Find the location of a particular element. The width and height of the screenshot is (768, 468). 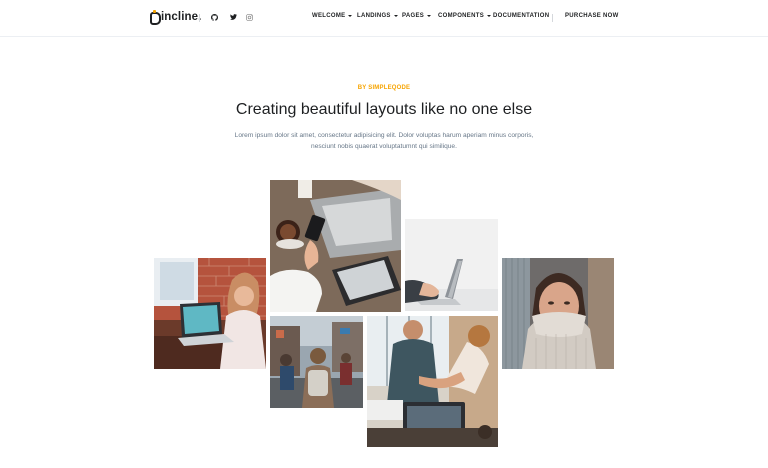

nav-label: PAGES is located at coordinates (413, 16).